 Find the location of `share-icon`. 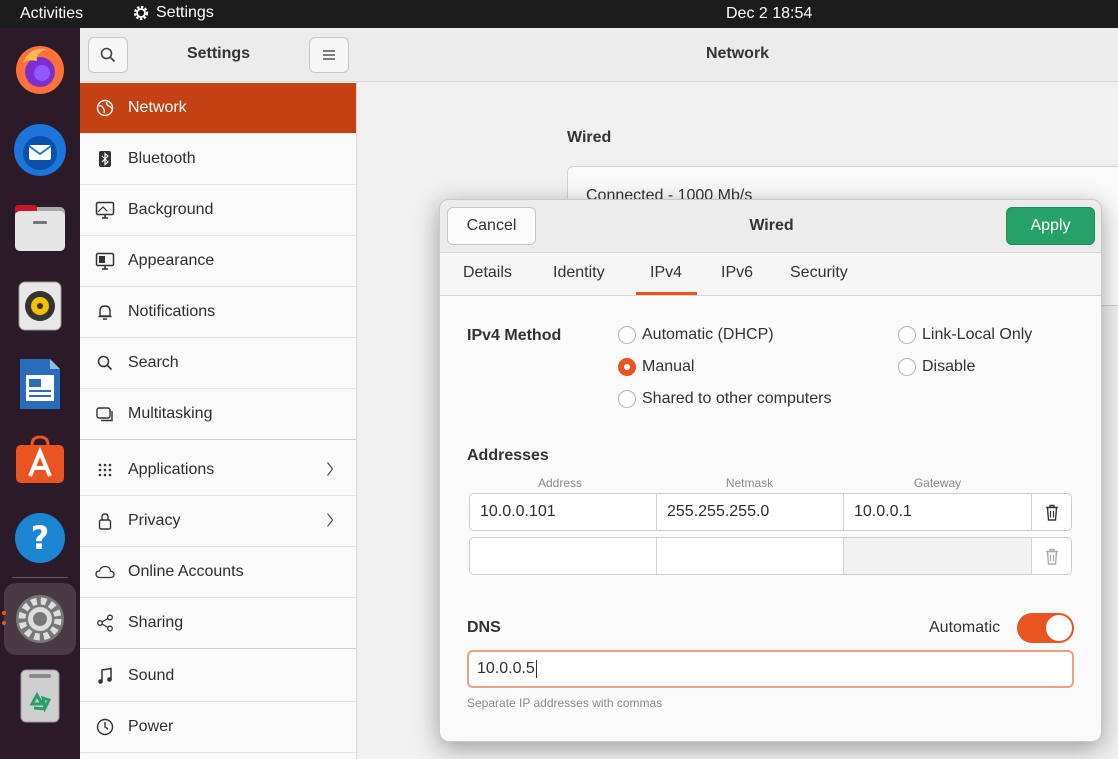

share-icon is located at coordinates (104, 623).